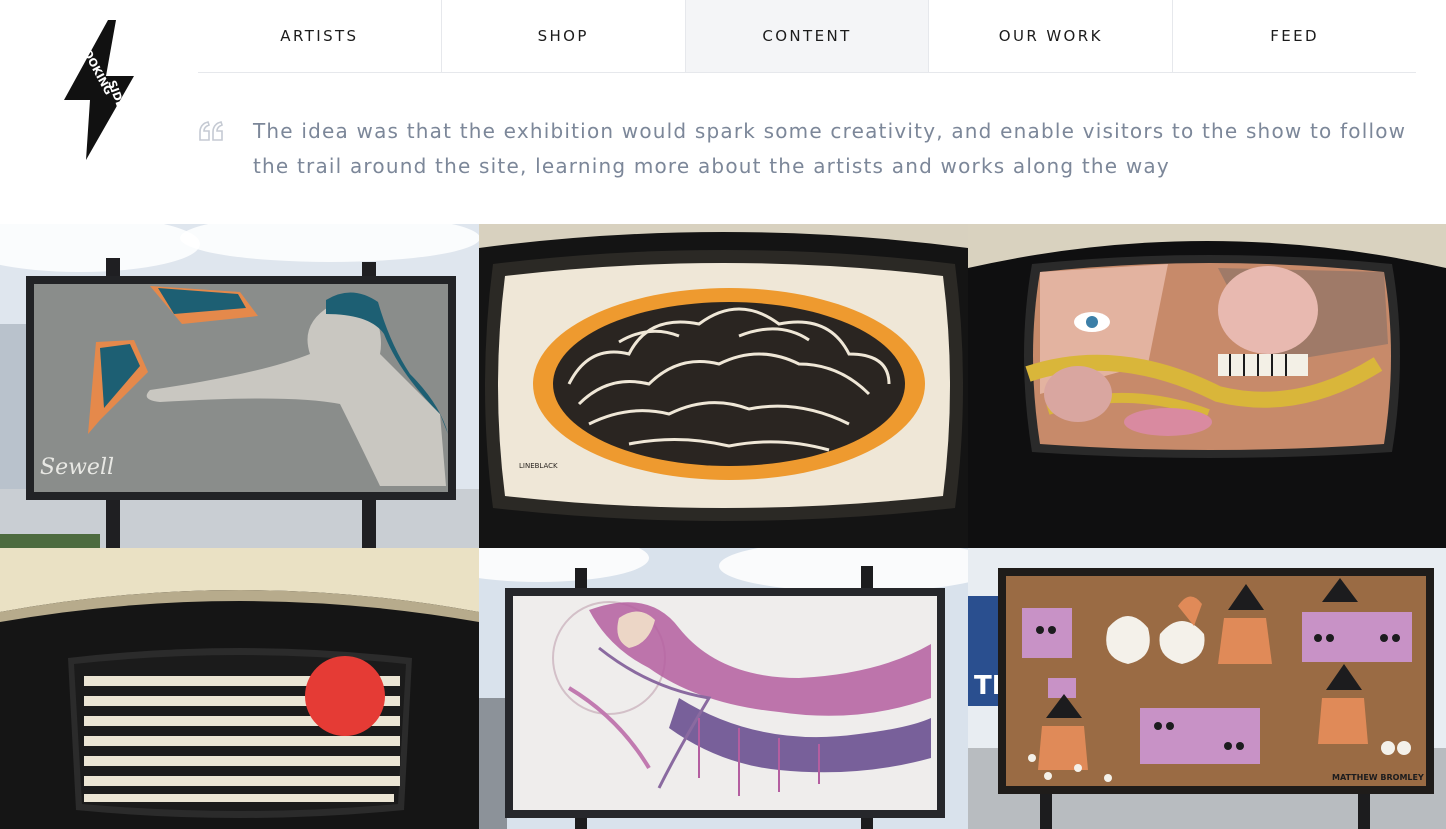 The image size is (1446, 829). Describe the element at coordinates (1207, 688) in the screenshot. I see `artwork-tile-characters: TH MATTHEW BROMLEY` at that location.